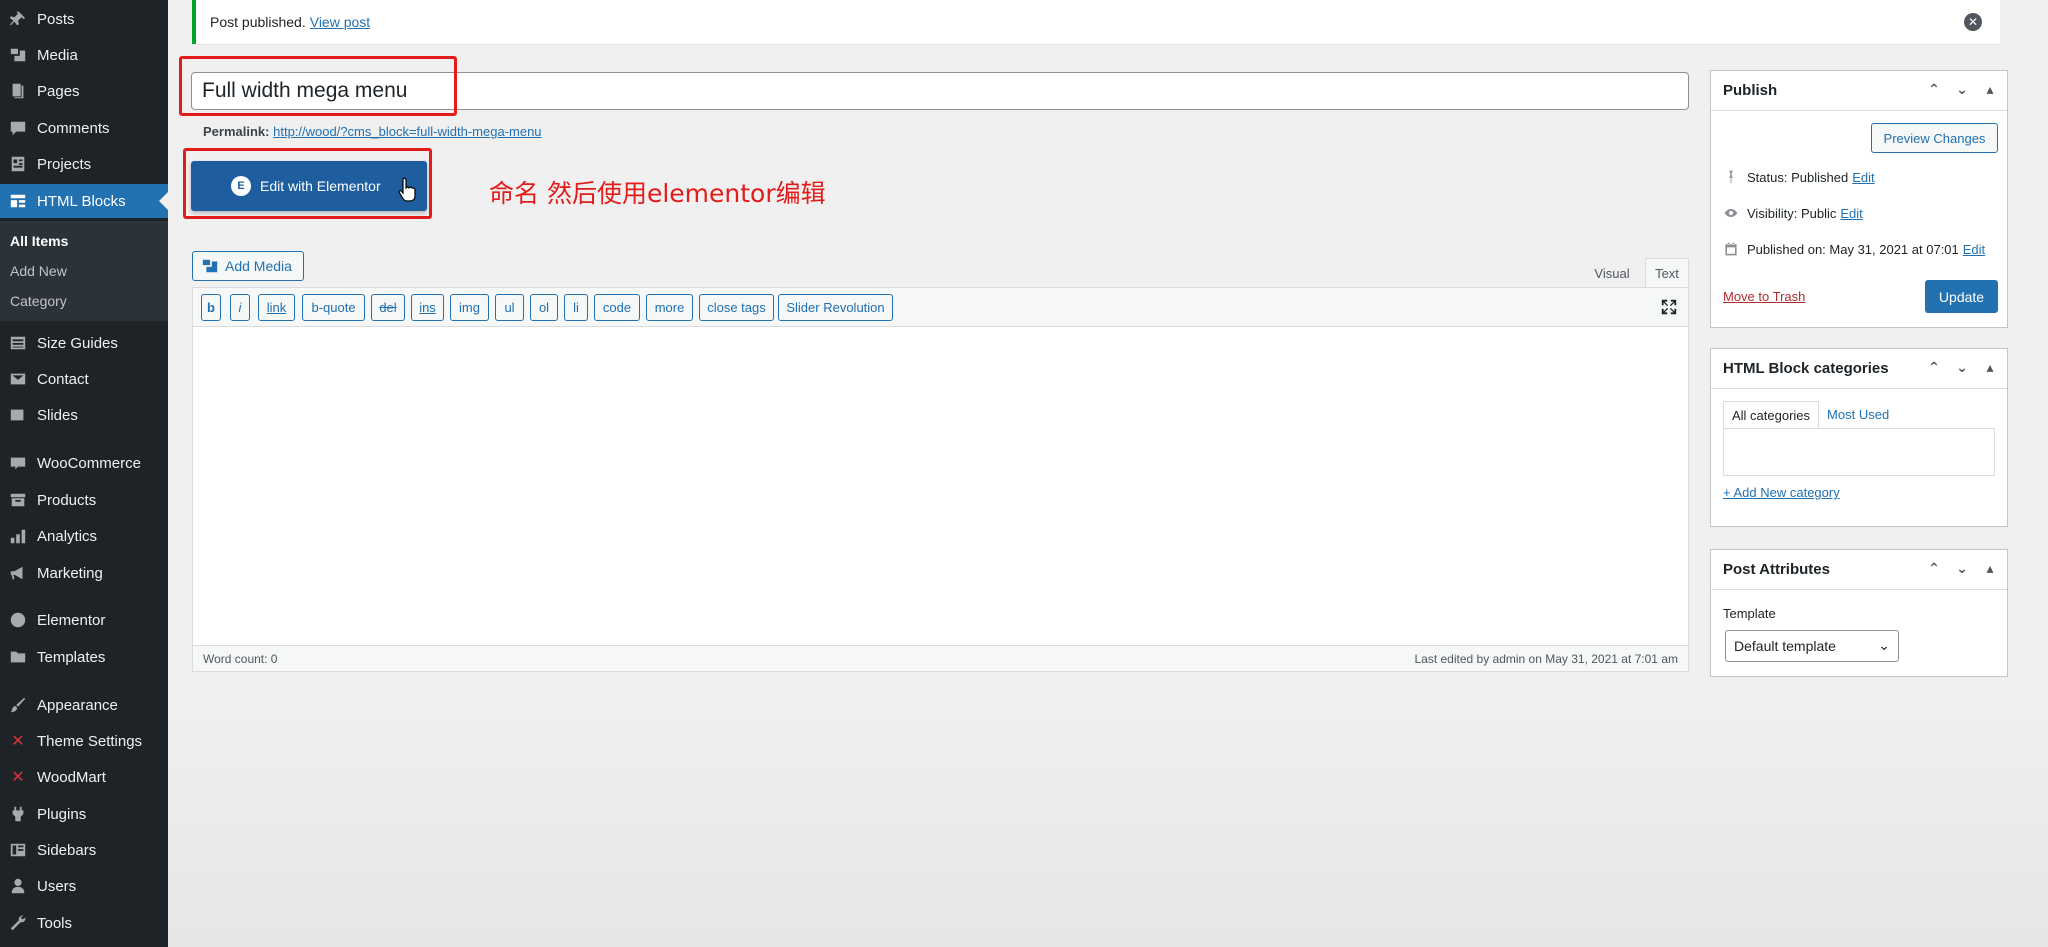 Image resolution: width=2048 pixels, height=947 pixels. Describe the element at coordinates (18, 536) in the screenshot. I see `chart-icon` at that location.